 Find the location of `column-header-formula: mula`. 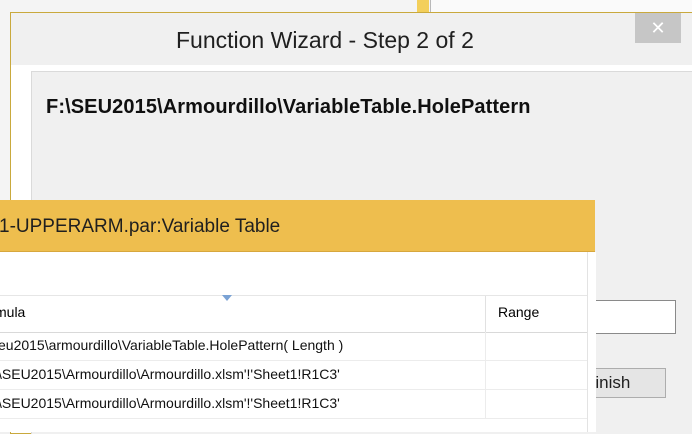

column-header-formula: mula is located at coordinates (12, 312).